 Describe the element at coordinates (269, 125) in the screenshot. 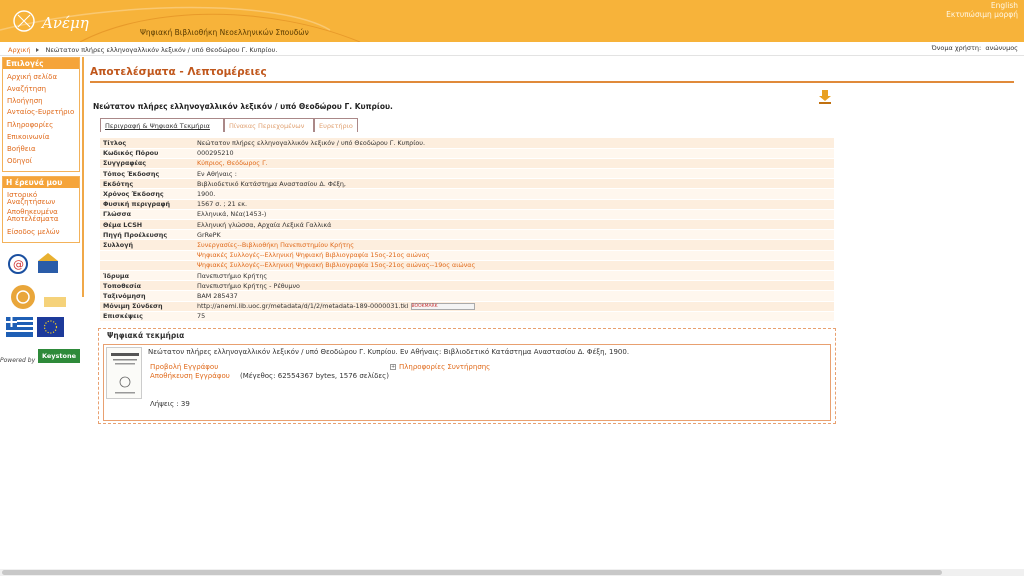

I see `tab-contents: Πίνακας Περιεχομένων` at that location.